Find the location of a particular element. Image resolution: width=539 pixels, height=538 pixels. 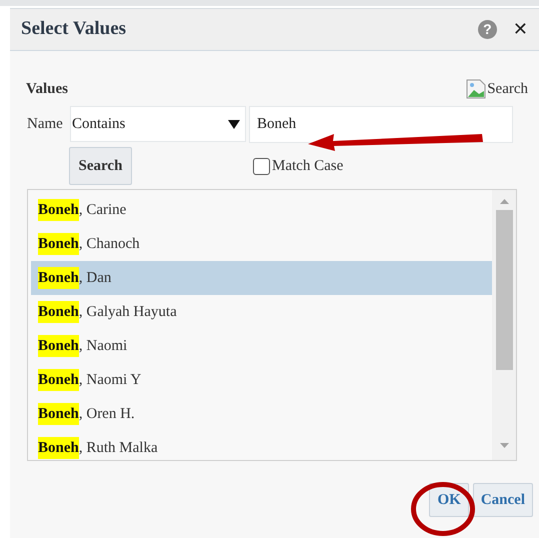

filter-label: Name is located at coordinates (45, 124).